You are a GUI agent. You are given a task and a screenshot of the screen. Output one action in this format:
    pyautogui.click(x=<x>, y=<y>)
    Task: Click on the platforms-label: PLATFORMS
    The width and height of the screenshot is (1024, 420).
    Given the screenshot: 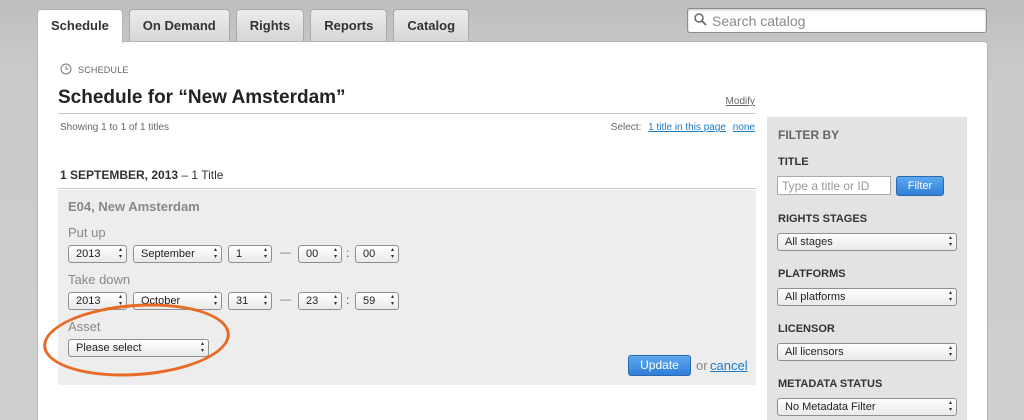 What is the action you would take?
    pyautogui.click(x=812, y=274)
    